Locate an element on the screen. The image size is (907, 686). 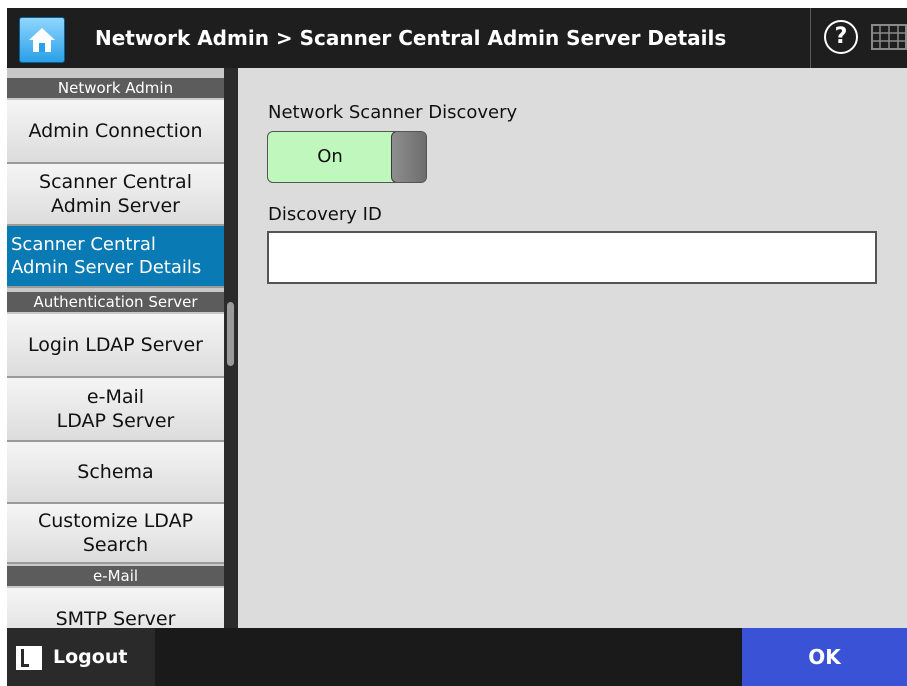
sidebar-item-label: Schema is located at coordinates (115, 472).